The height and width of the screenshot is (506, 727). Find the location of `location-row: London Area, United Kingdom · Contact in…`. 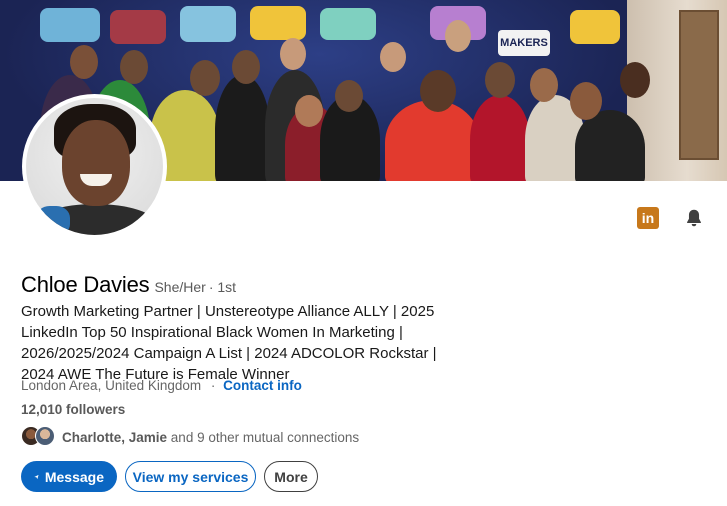

location-row: London Area, United Kingdom · Contact in… is located at coordinates (161, 385).